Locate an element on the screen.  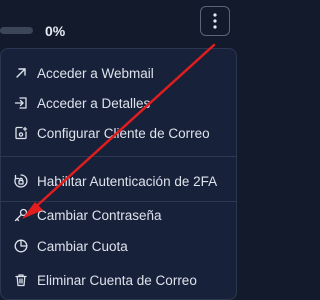
menu-item-access-details: Acceder a Detalles is located at coordinates (118, 103).